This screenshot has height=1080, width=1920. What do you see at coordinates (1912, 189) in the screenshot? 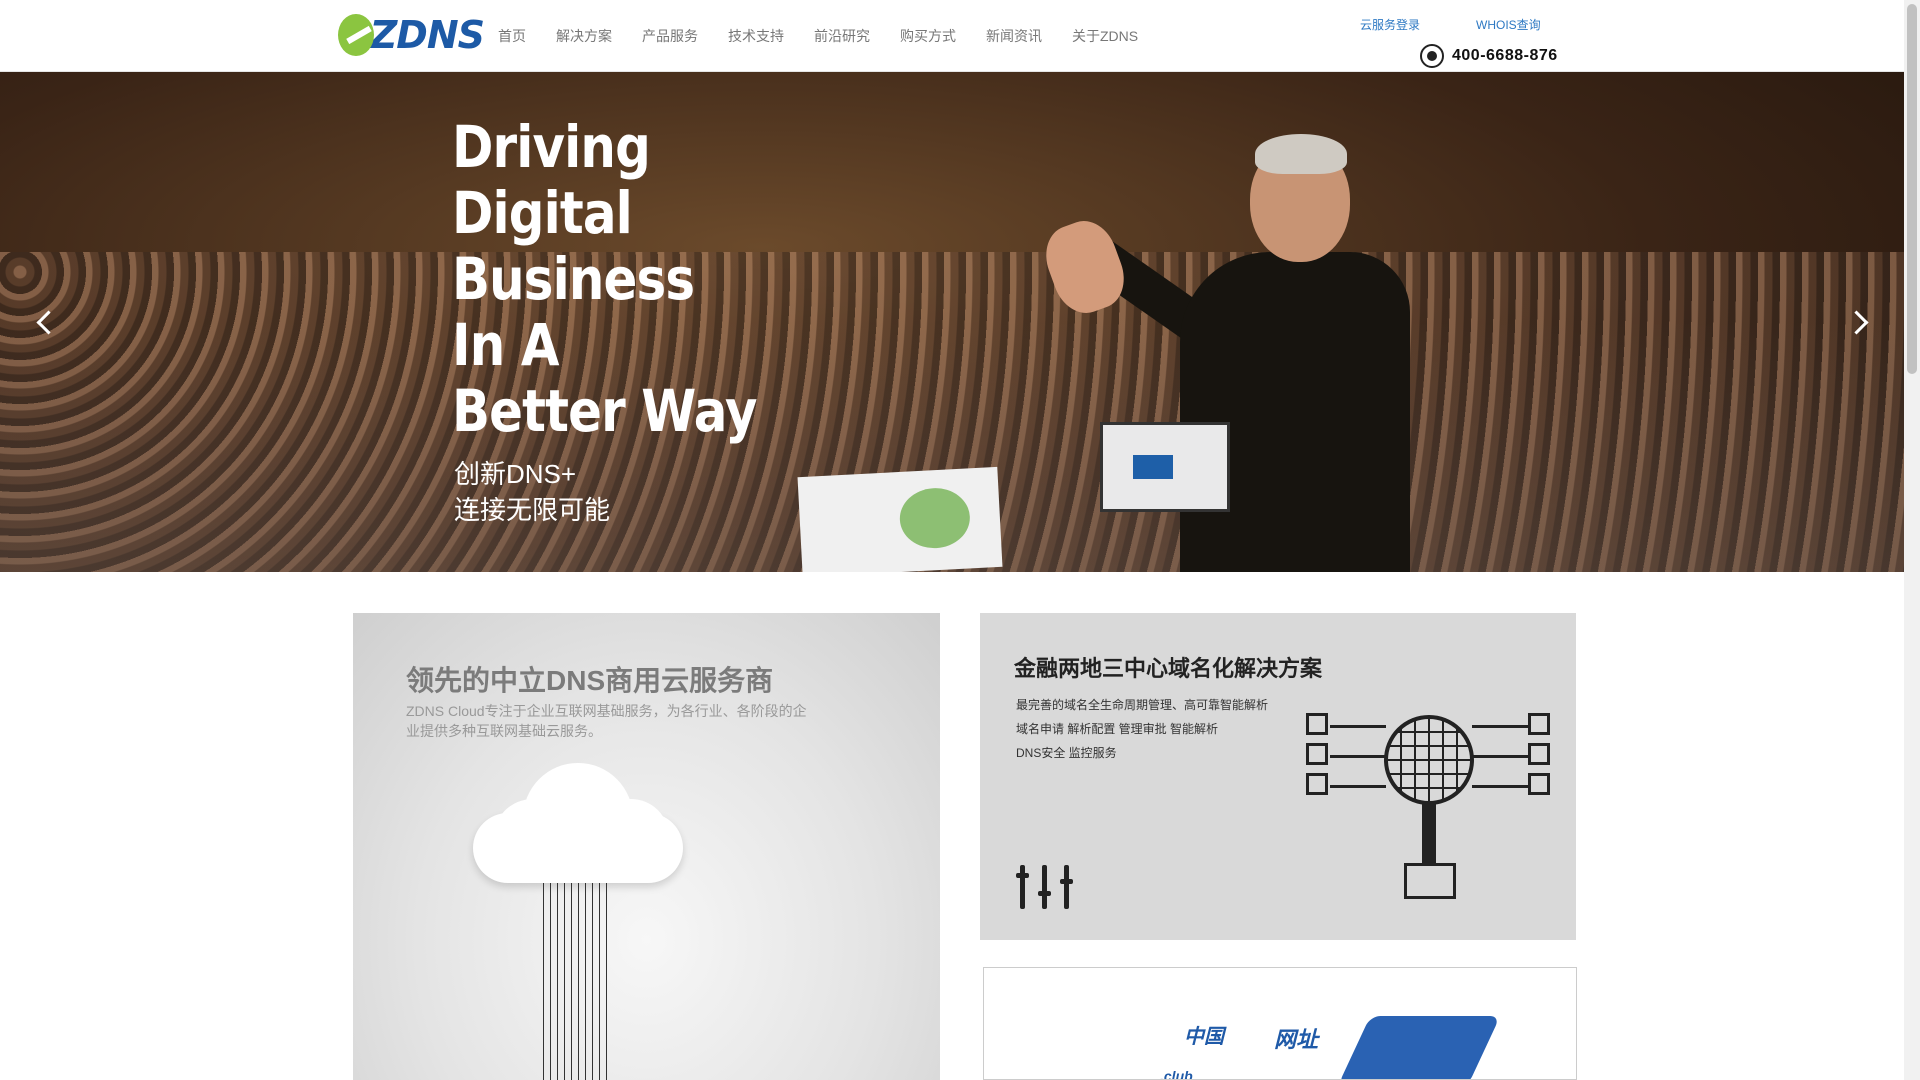
I see `scrollbar-thumb` at bounding box center [1912, 189].